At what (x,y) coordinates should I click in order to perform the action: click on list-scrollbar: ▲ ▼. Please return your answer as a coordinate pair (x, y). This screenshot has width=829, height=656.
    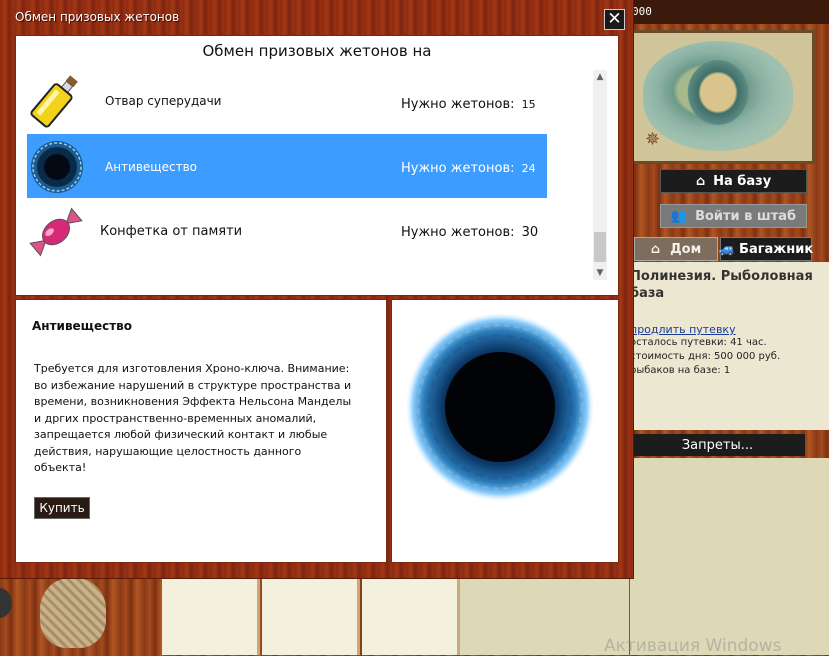
    Looking at the image, I should click on (600, 175).